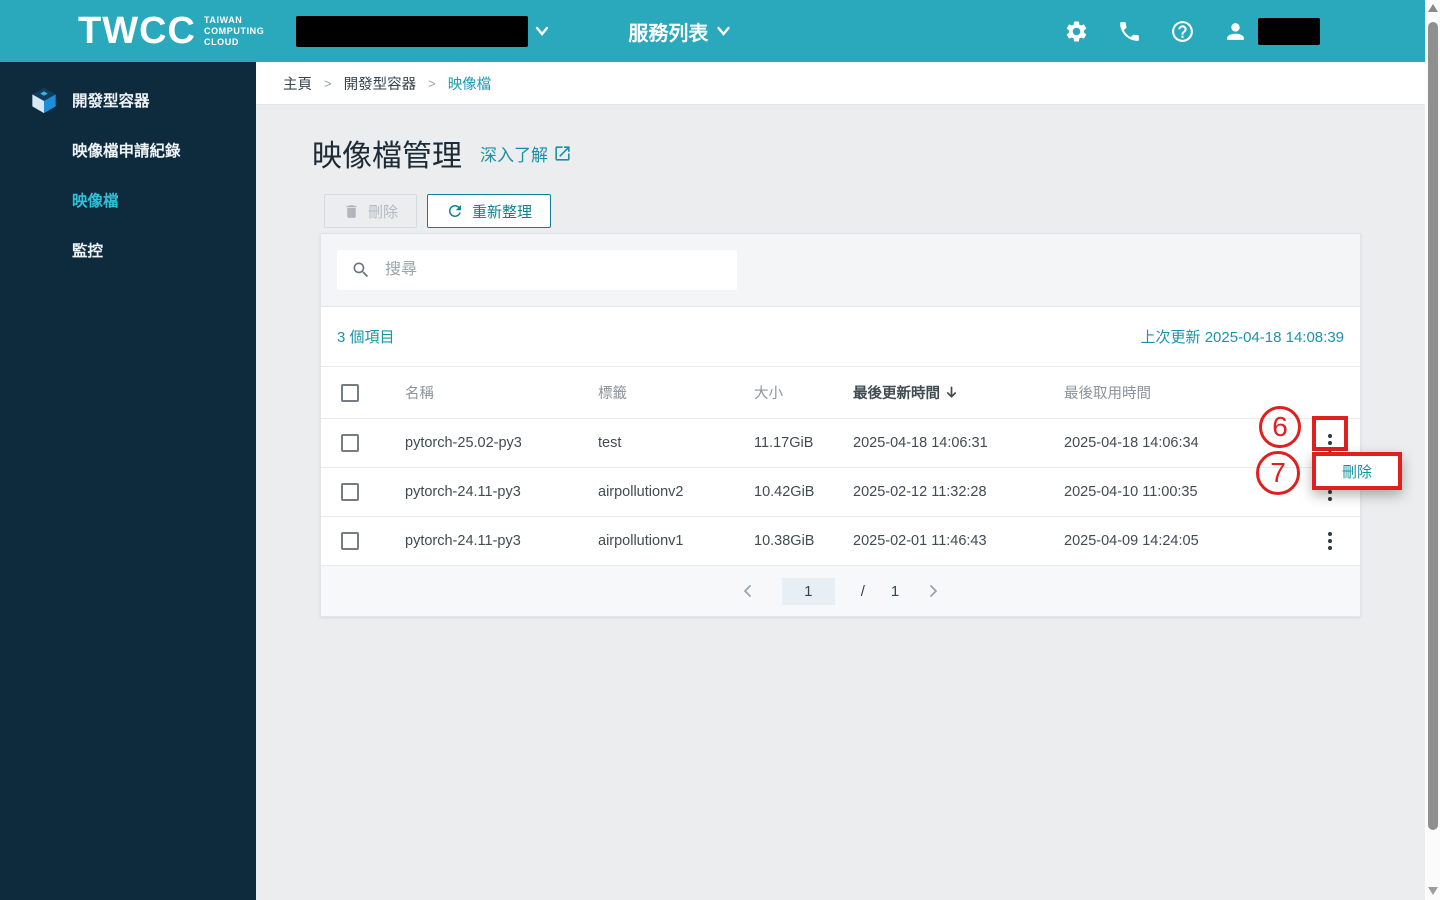 The image size is (1440, 900). Describe the element at coordinates (469, 84) in the screenshot. I see `breadcrumb-current-images: 映像檔` at that location.